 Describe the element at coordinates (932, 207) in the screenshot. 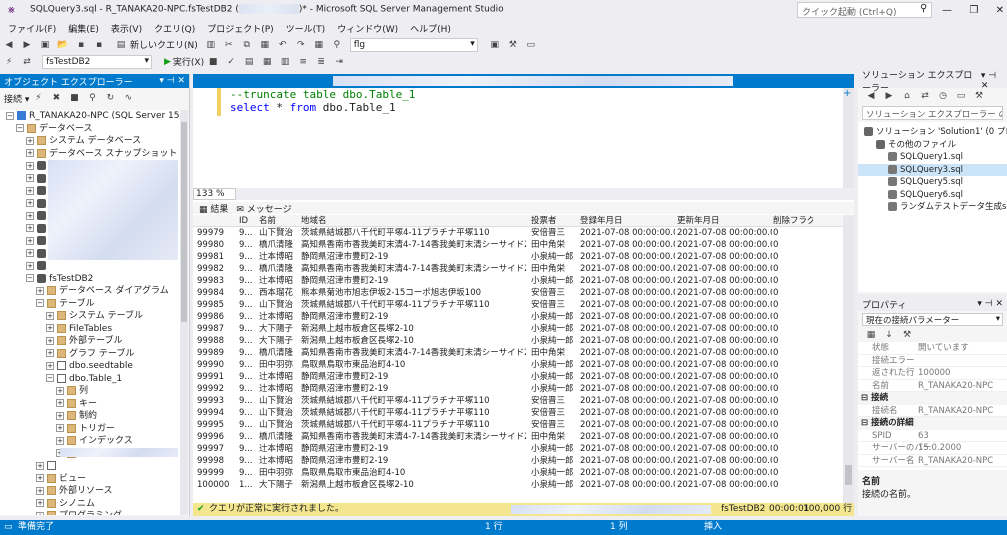

I see `solution-item: ランダムテストデータ生成sql.s` at that location.